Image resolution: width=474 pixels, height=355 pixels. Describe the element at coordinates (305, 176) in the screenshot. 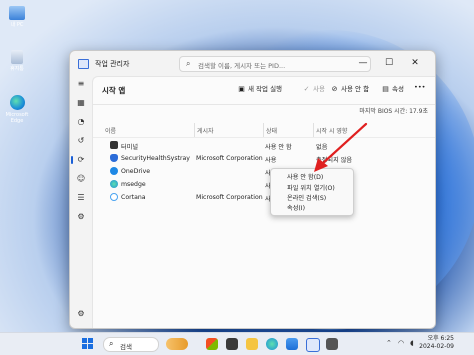

I see `menu-item-disable: 사용 안 함(D)` at that location.